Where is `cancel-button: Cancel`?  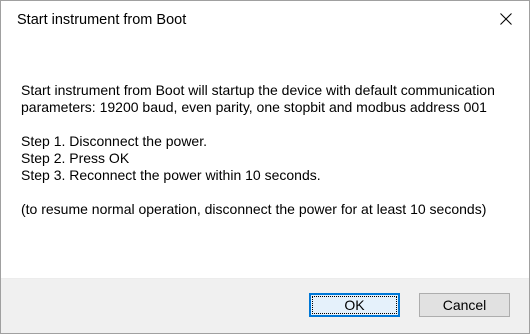 cancel-button: Cancel is located at coordinates (464, 305).